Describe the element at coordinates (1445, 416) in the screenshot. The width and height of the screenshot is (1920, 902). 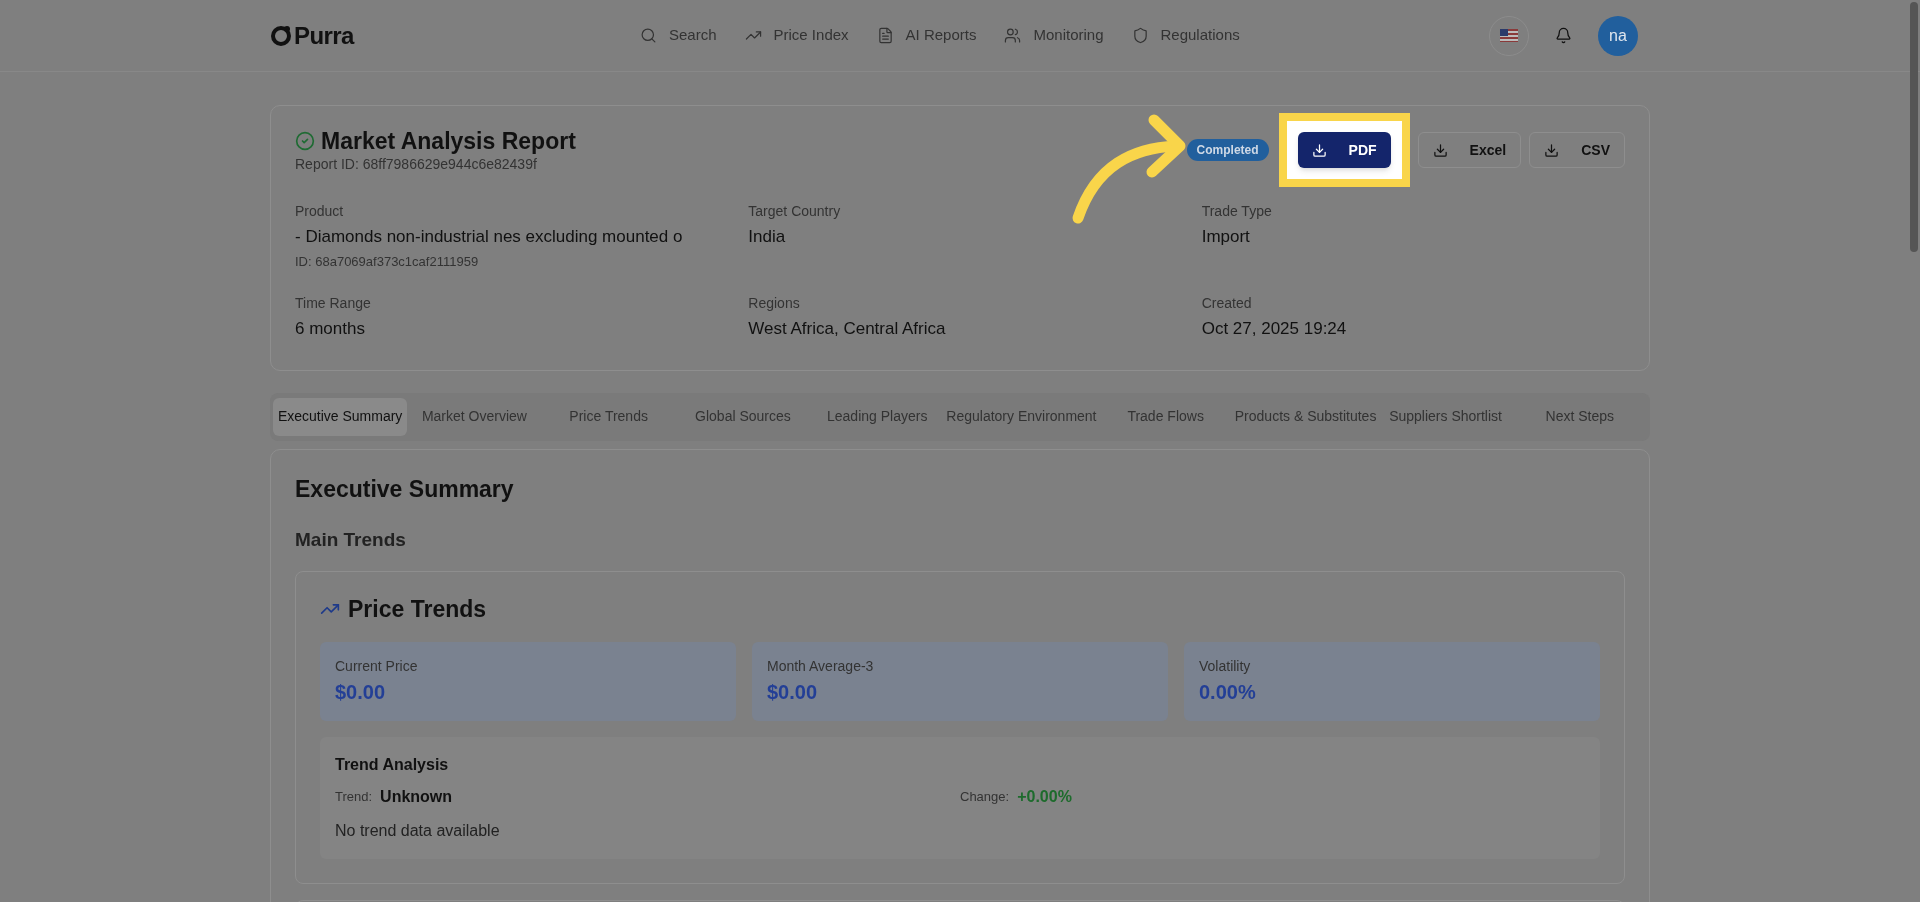
I see `tab: Suppliers Shortlist` at that location.